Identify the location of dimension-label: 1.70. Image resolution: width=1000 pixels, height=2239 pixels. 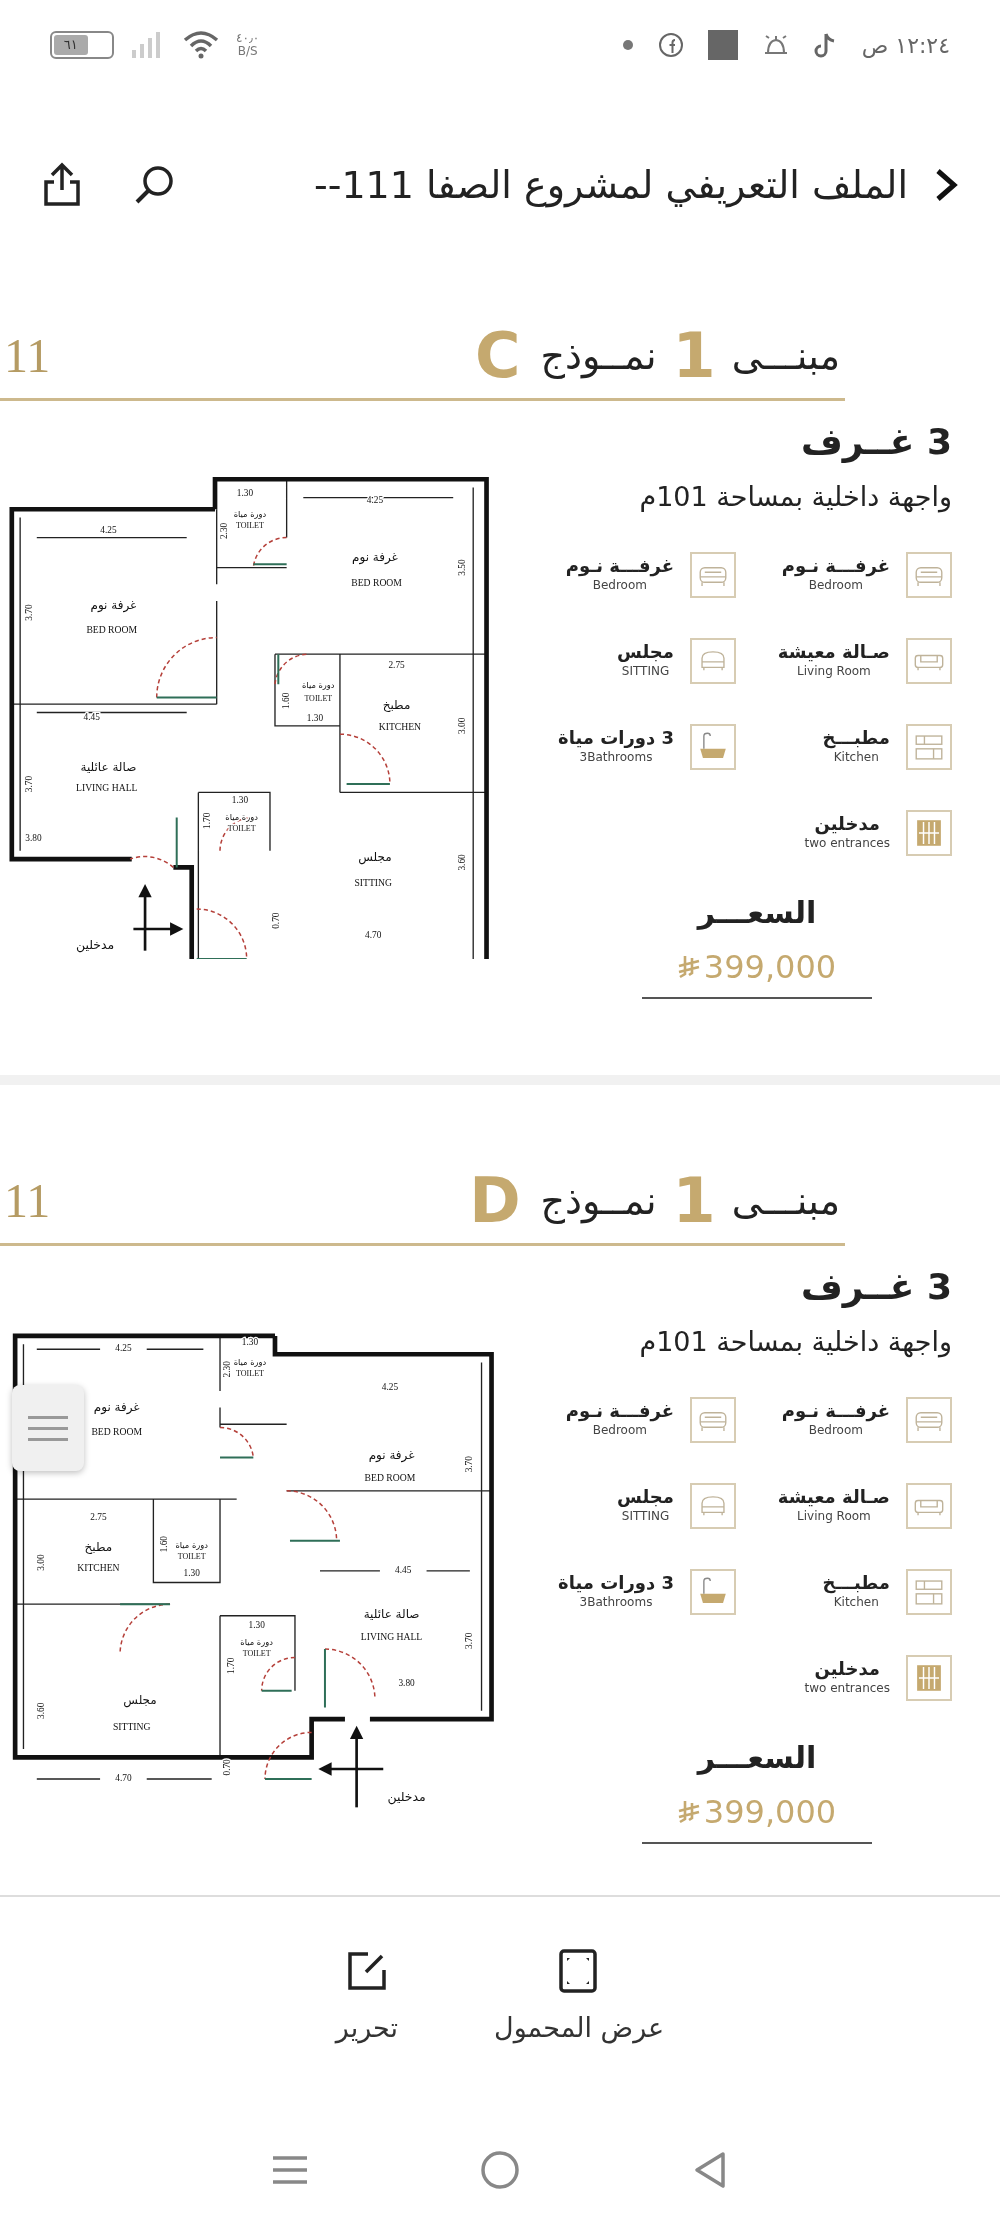
(230, 1665).